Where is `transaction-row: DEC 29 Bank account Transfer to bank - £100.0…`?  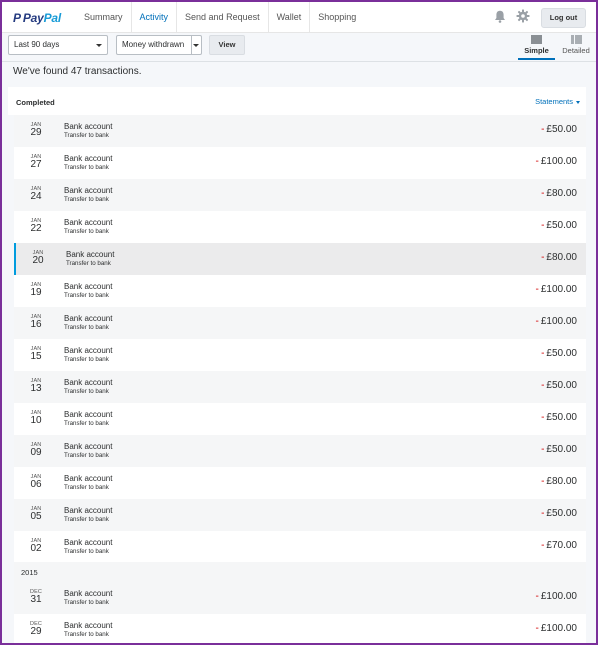 transaction-row: DEC 29 Bank account Transfer to bank - £100.0… is located at coordinates (300, 628).